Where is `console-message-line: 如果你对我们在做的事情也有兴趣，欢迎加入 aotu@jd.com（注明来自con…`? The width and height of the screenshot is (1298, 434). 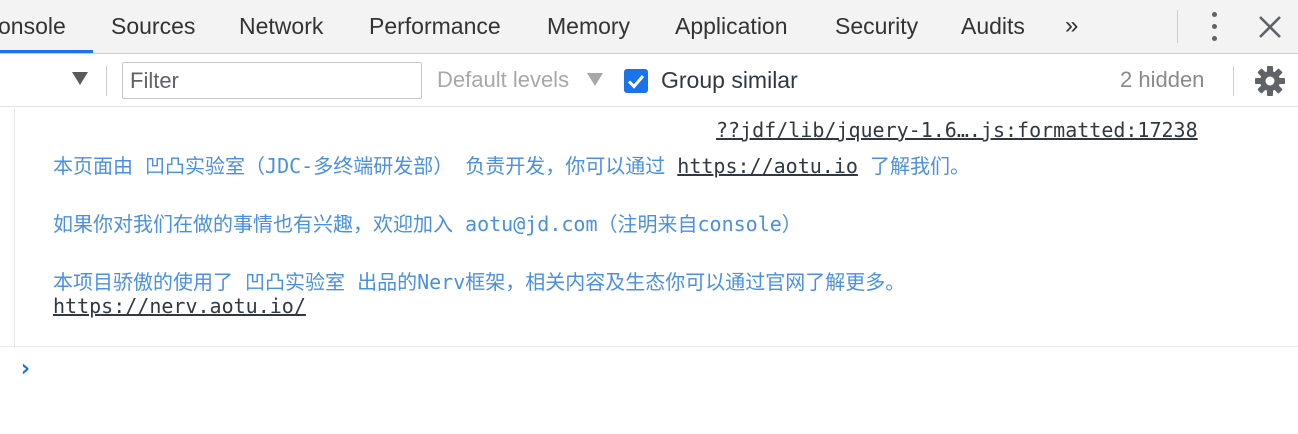
console-message-line: 如果你对我们在做的事情也有兴趣，欢迎加入 aotu@jd.com（注明来自con… is located at coordinates (427, 222).